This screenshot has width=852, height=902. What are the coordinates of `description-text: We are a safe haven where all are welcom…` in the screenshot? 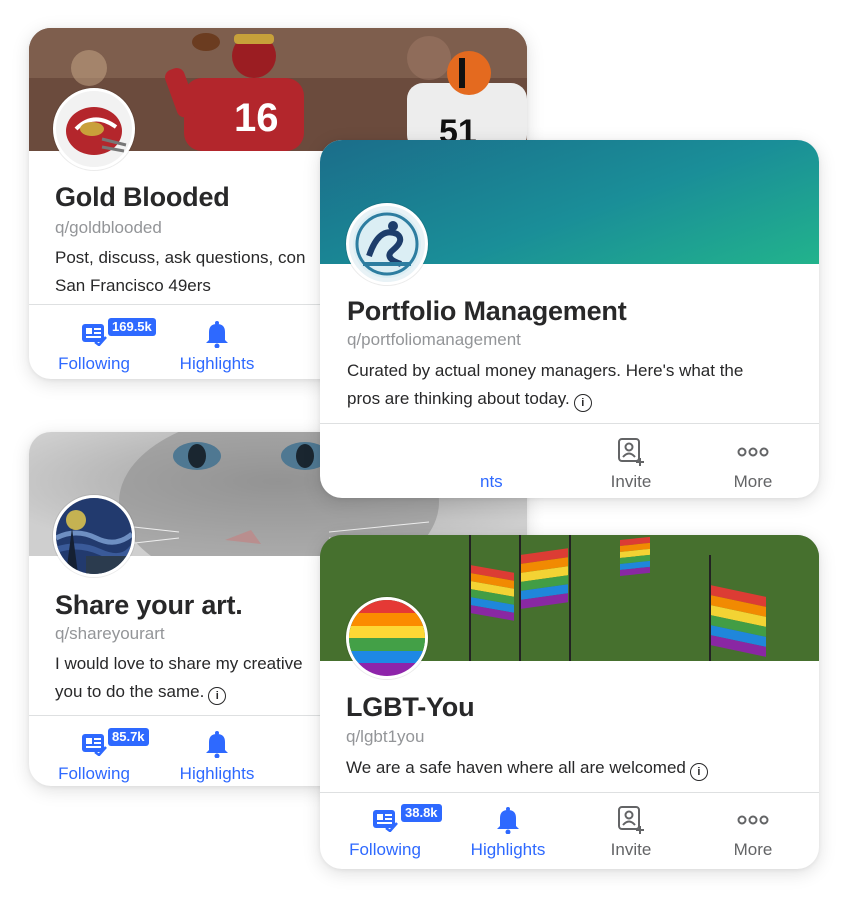 It's located at (516, 767).